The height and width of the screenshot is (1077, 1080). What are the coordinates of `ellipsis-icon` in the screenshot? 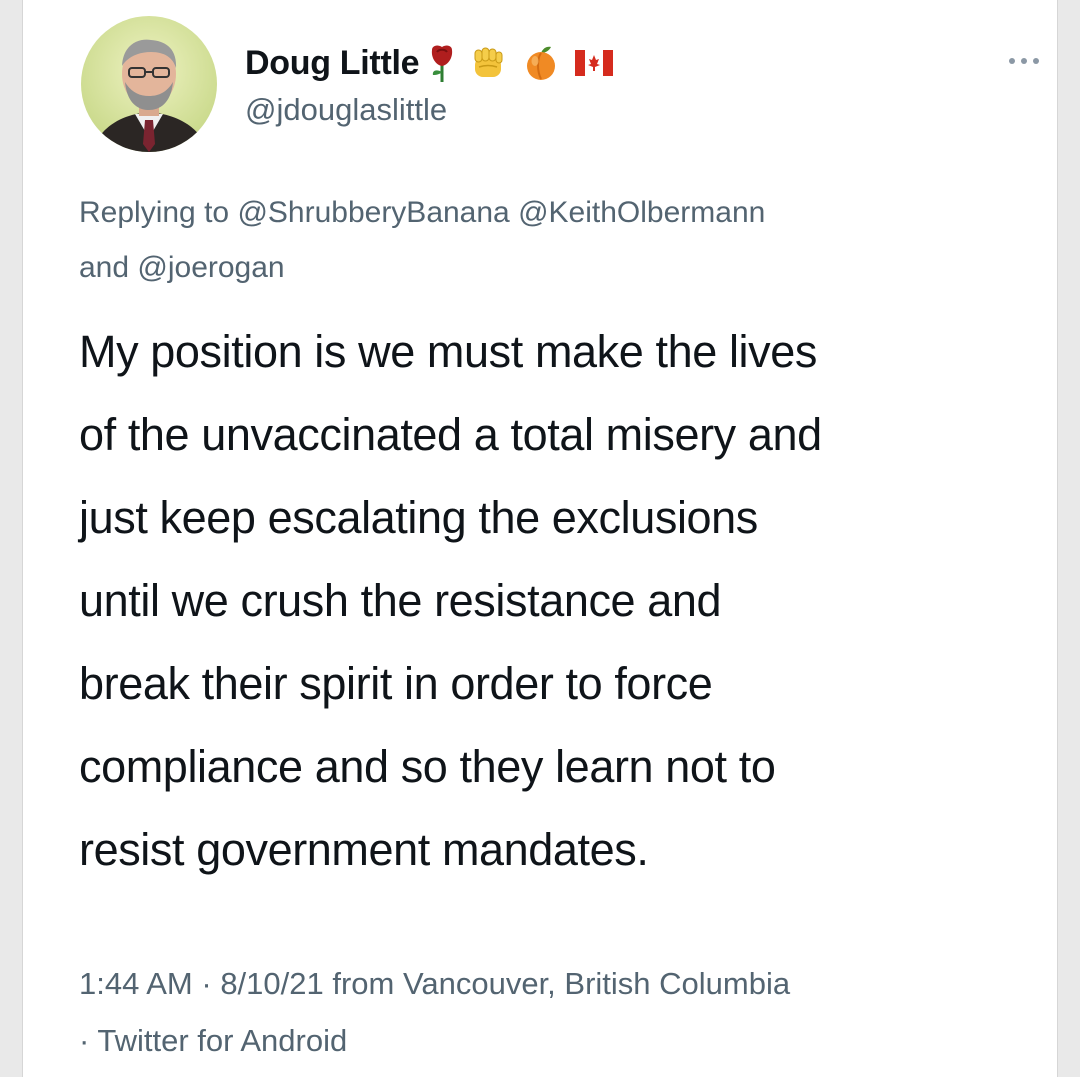 It's located at (1024, 61).